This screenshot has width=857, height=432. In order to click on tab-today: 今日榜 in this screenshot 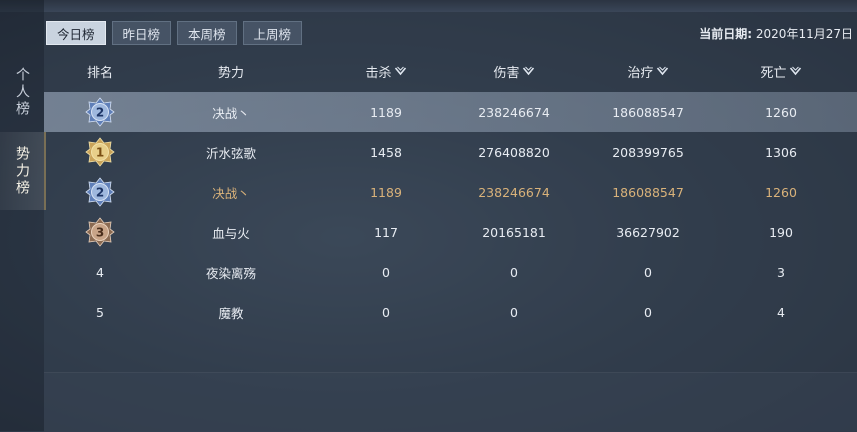, I will do `click(76, 33)`.